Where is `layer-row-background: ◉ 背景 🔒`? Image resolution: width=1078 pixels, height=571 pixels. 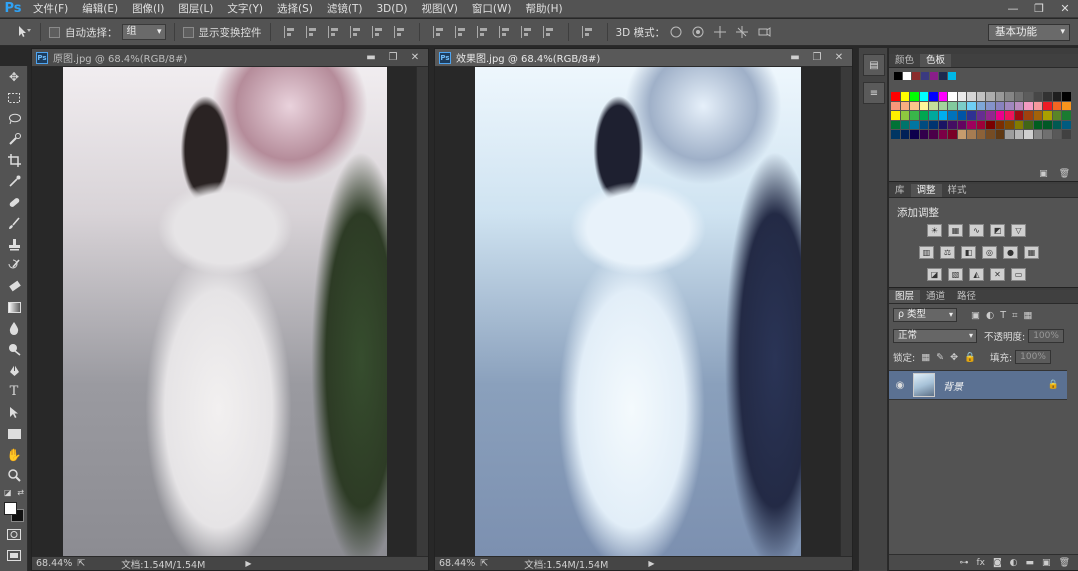 layer-row-background: ◉ 背景 🔒 is located at coordinates (978, 385).